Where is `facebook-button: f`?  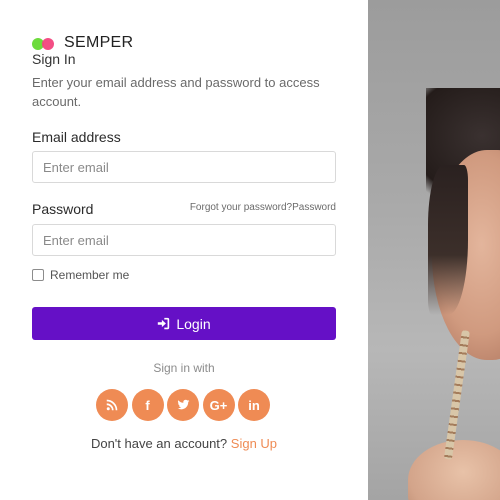
facebook-button: f is located at coordinates (147, 405).